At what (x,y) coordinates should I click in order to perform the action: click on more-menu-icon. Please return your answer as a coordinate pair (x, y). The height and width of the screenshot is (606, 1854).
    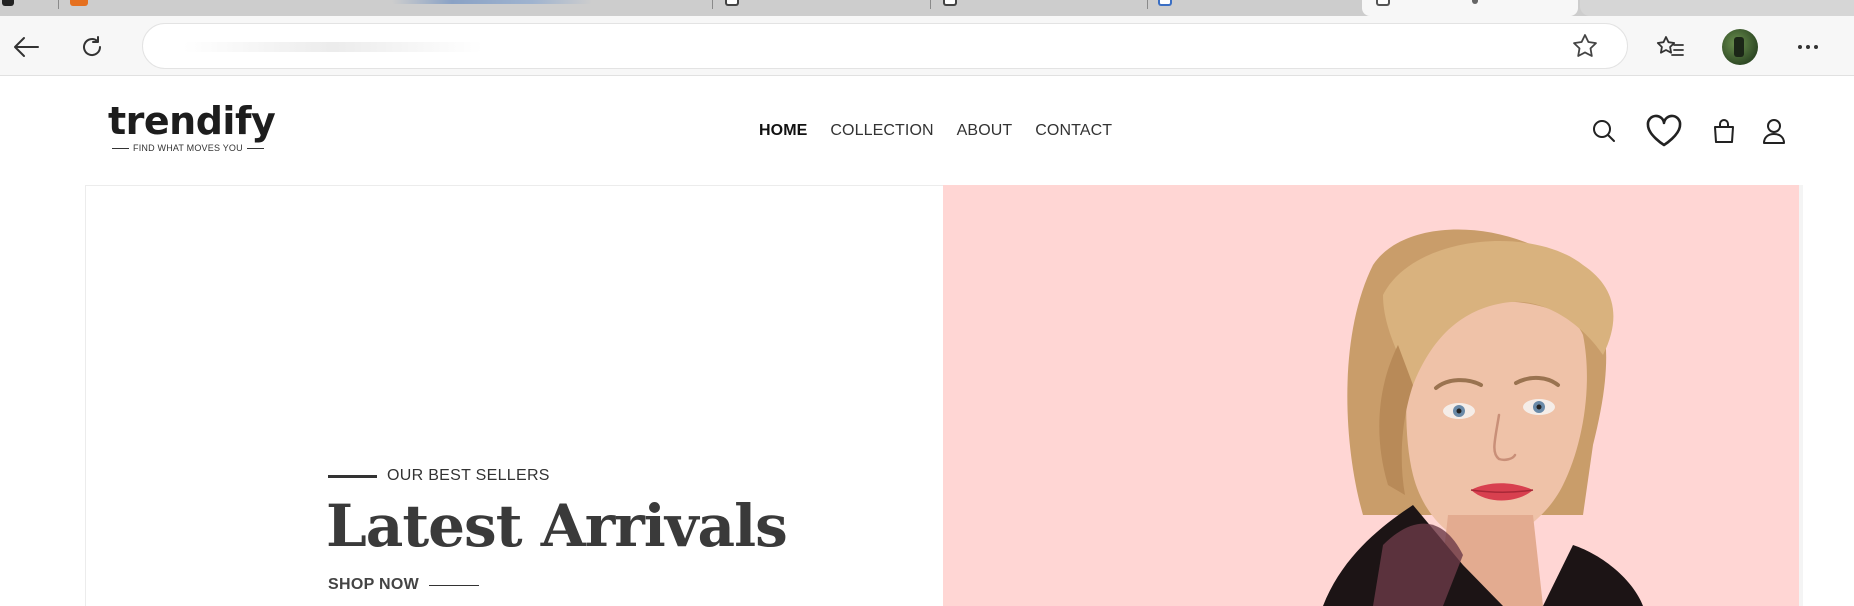
    Looking at the image, I should click on (1808, 47).